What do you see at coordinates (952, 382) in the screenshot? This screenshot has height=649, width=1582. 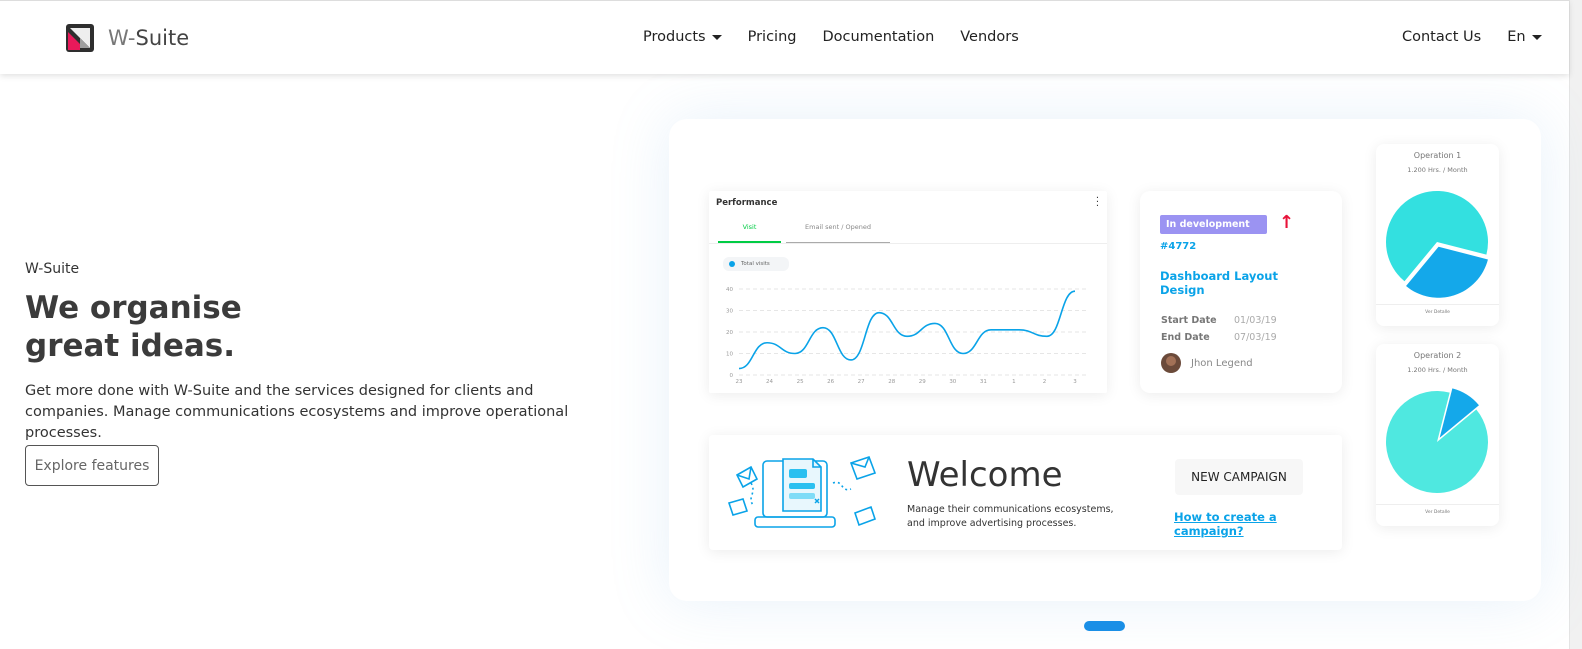 I see `x-tick-label: 30` at bounding box center [952, 382].